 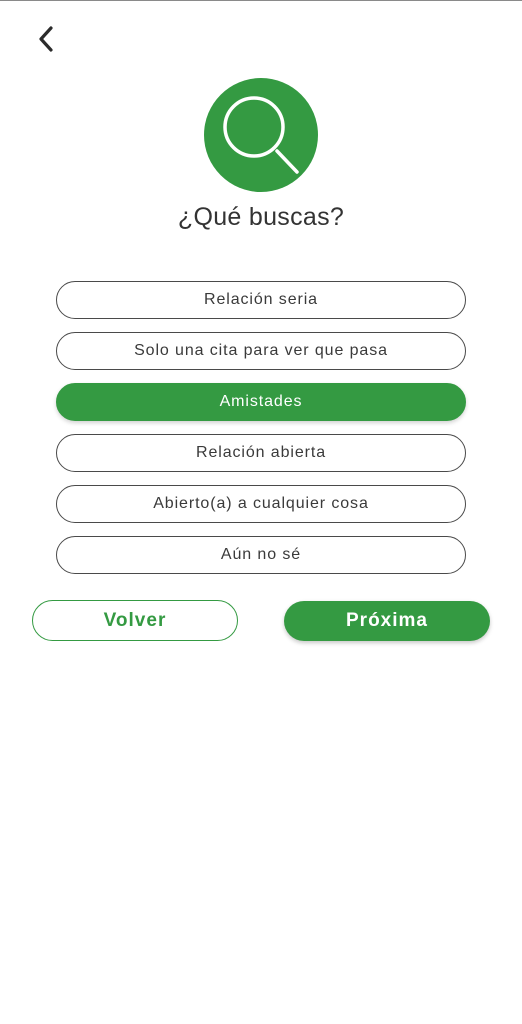 I want to click on proxima-button: Próxima, so click(x=387, y=621).